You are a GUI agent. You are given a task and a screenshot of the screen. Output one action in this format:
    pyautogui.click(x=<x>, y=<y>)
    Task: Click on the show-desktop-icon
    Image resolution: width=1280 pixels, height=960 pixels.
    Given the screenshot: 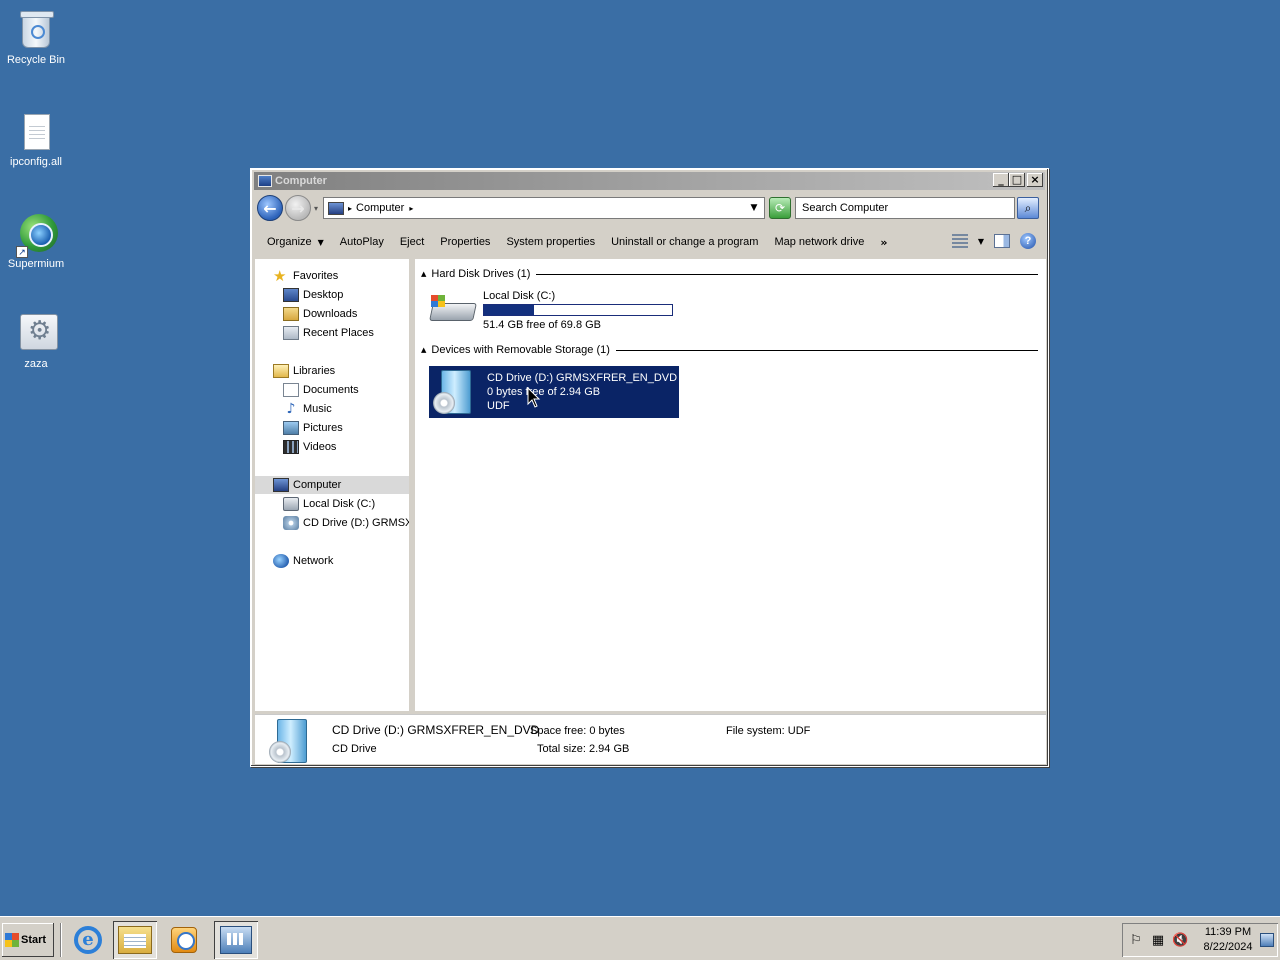 What is the action you would take?
    pyautogui.click(x=1267, y=940)
    